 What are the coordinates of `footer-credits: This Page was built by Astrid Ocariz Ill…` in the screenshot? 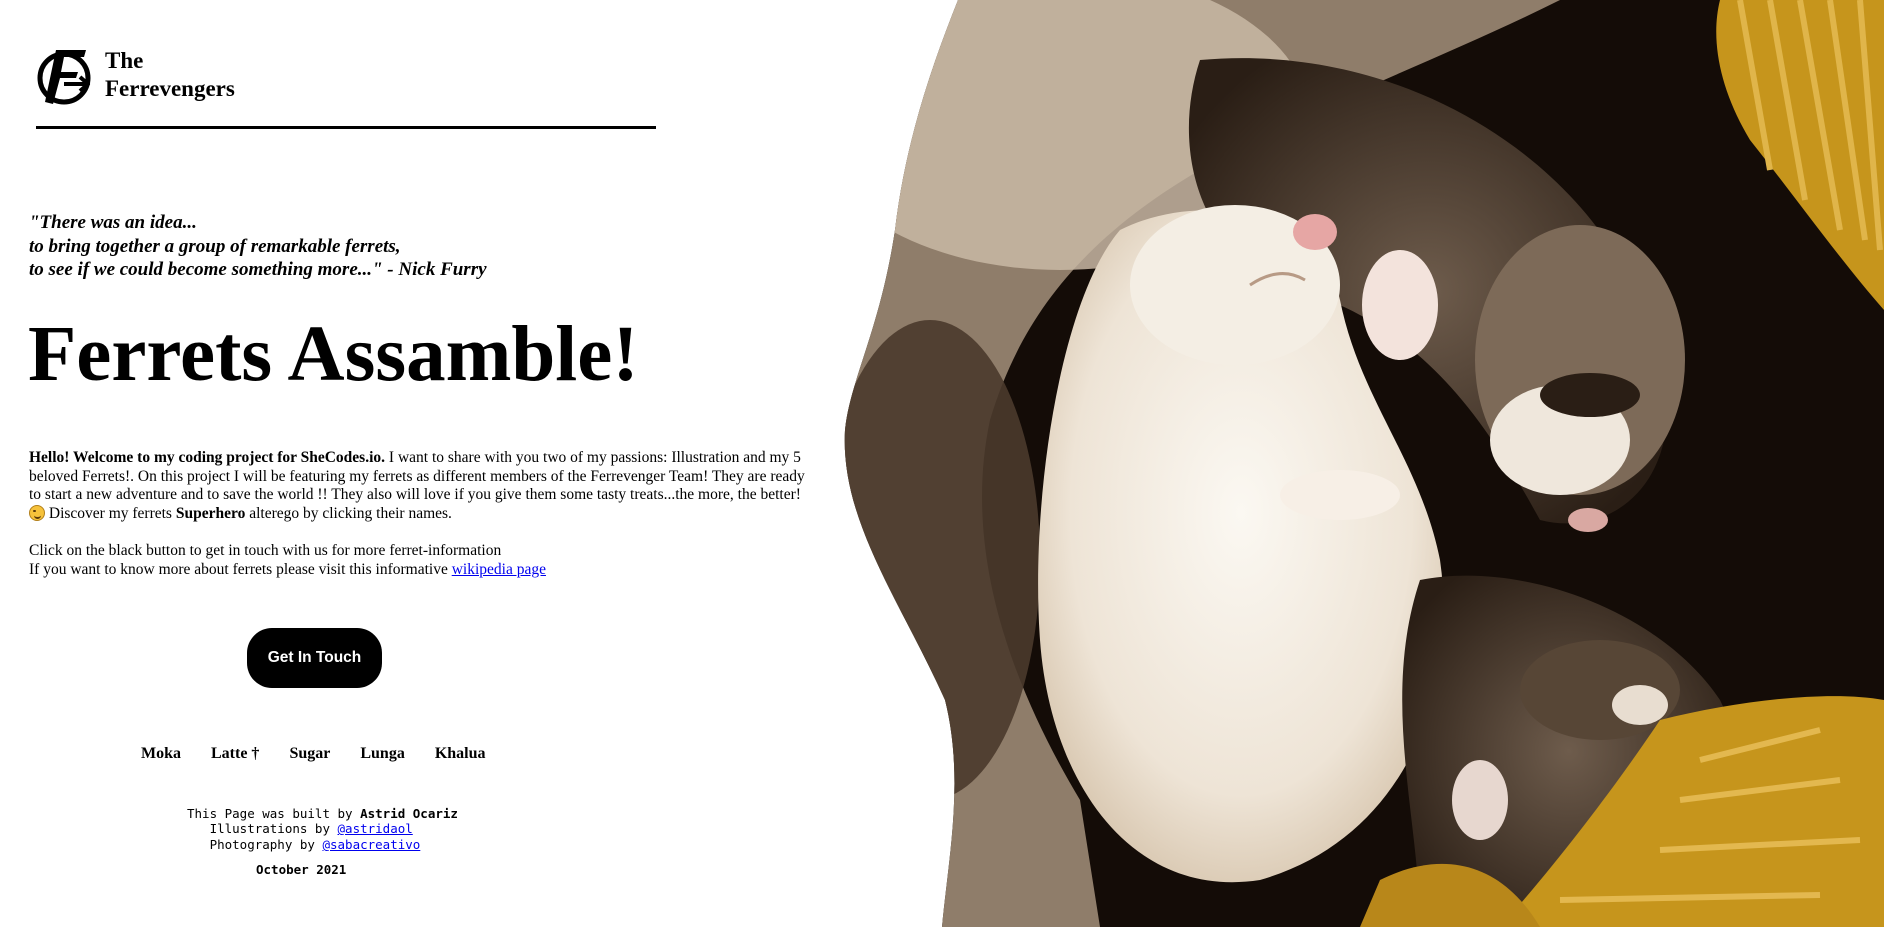 It's located at (322, 829).